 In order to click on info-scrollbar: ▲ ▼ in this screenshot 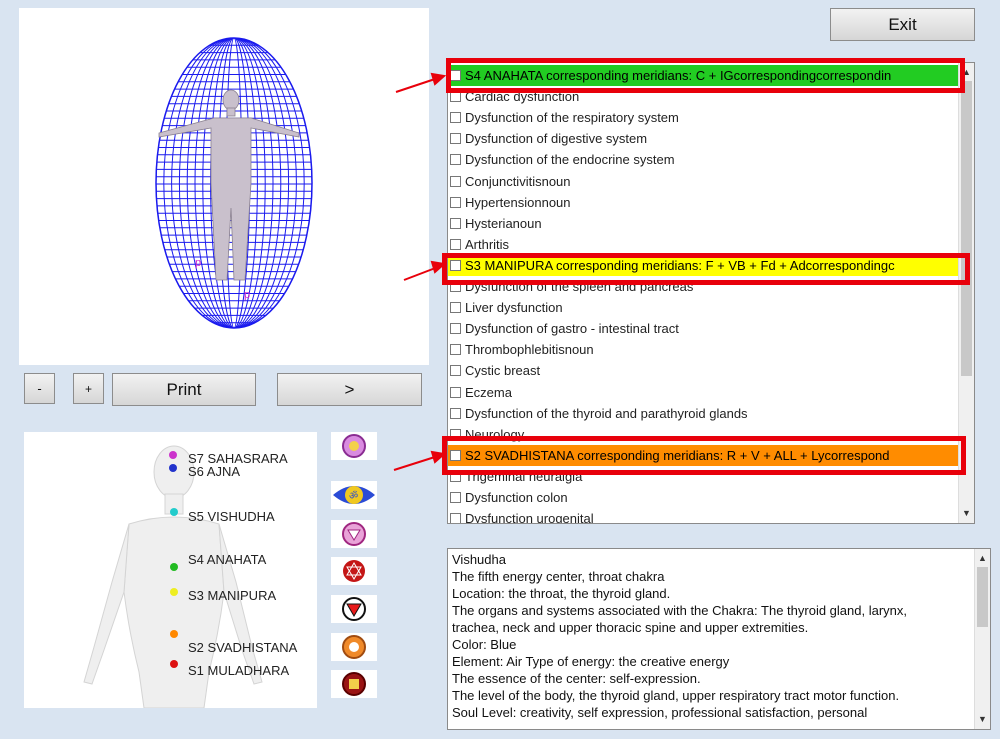, I will do `click(982, 639)`.